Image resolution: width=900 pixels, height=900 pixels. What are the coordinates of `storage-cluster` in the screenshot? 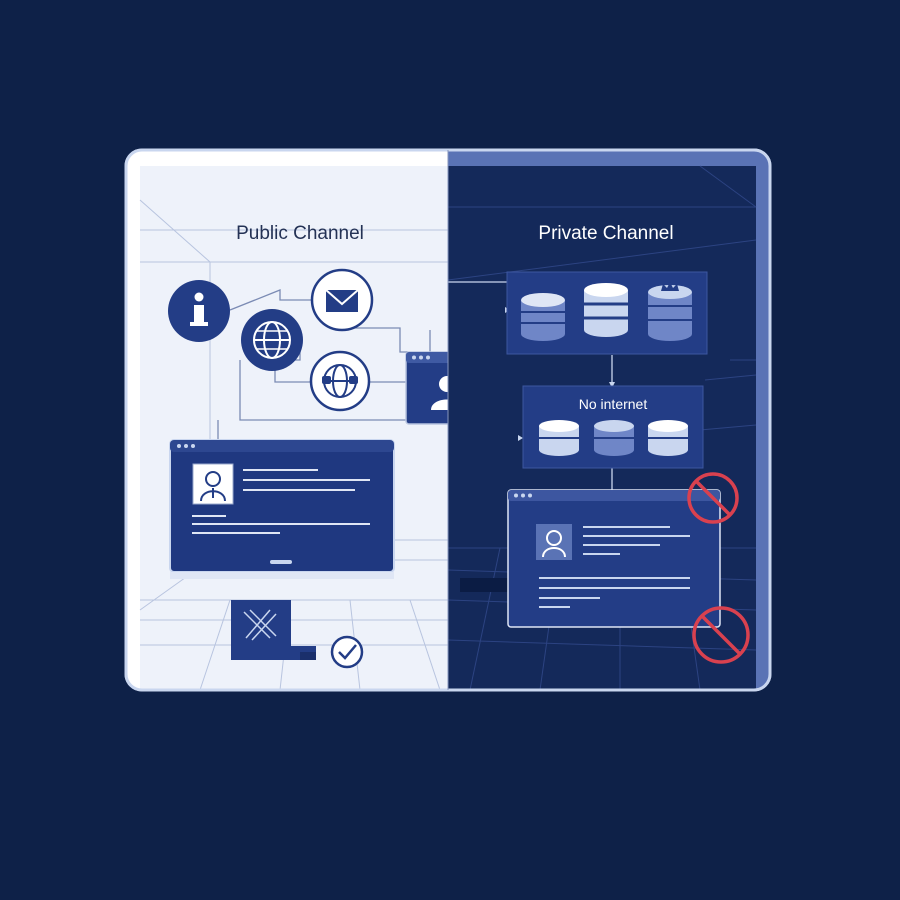 It's located at (607, 313).